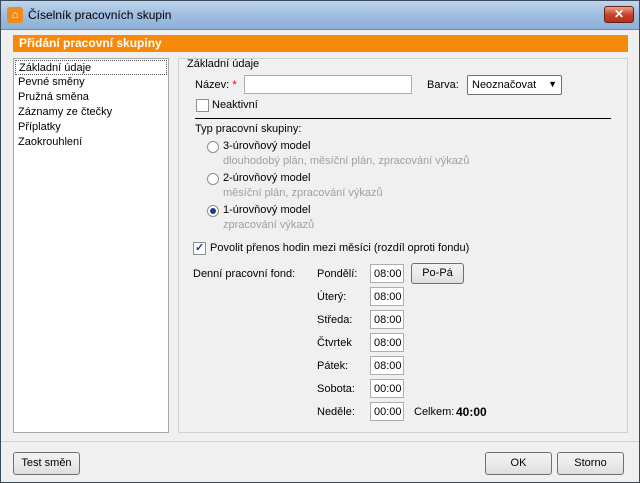  What do you see at coordinates (387, 388) in the screenshot?
I see `saturday-hours-input: 00:00` at bounding box center [387, 388].